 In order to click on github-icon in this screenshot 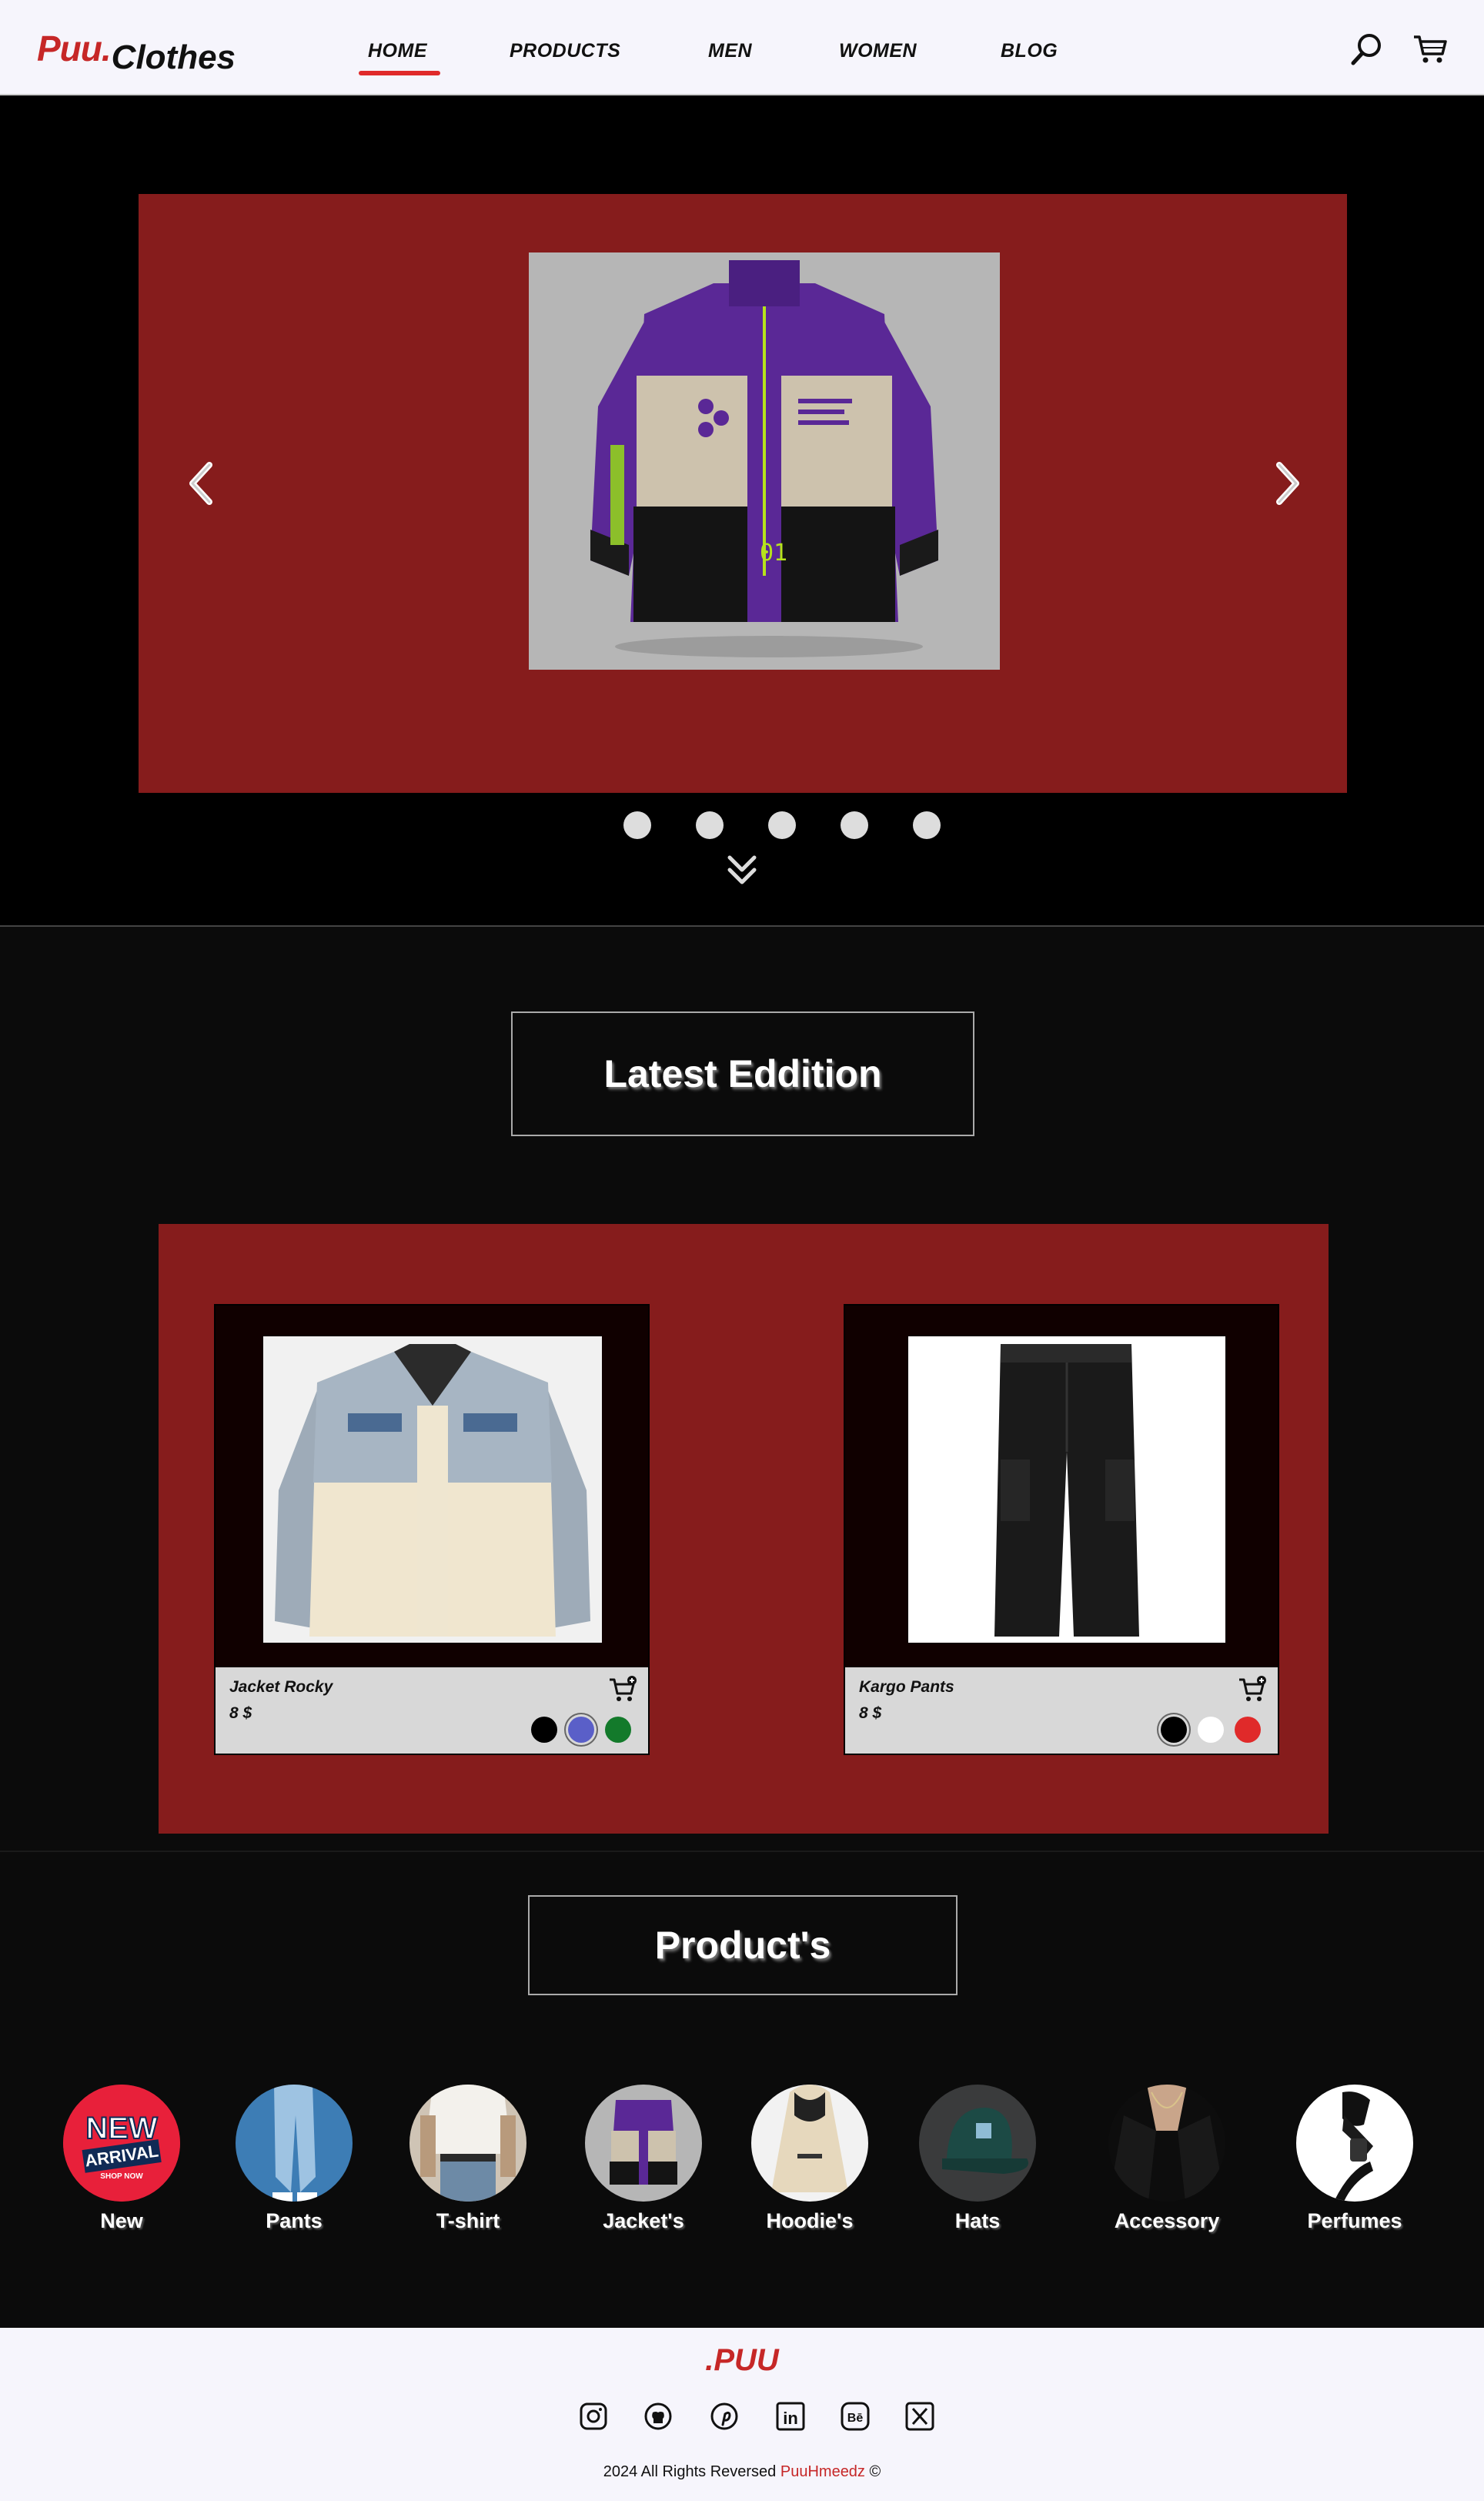, I will do `click(658, 2416)`.